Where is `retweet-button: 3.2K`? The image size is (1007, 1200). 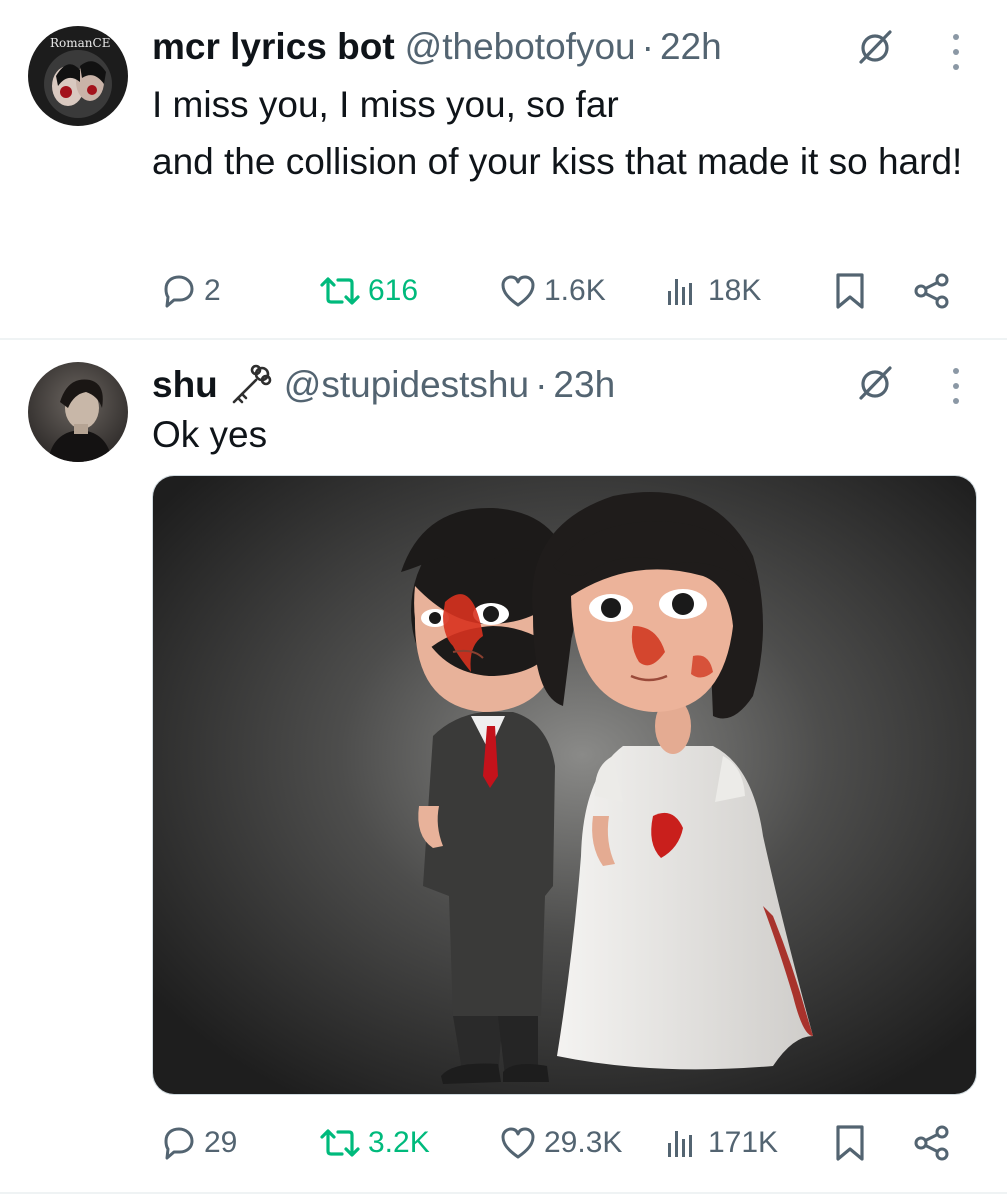 retweet-button: 3.2K is located at coordinates (374, 1143).